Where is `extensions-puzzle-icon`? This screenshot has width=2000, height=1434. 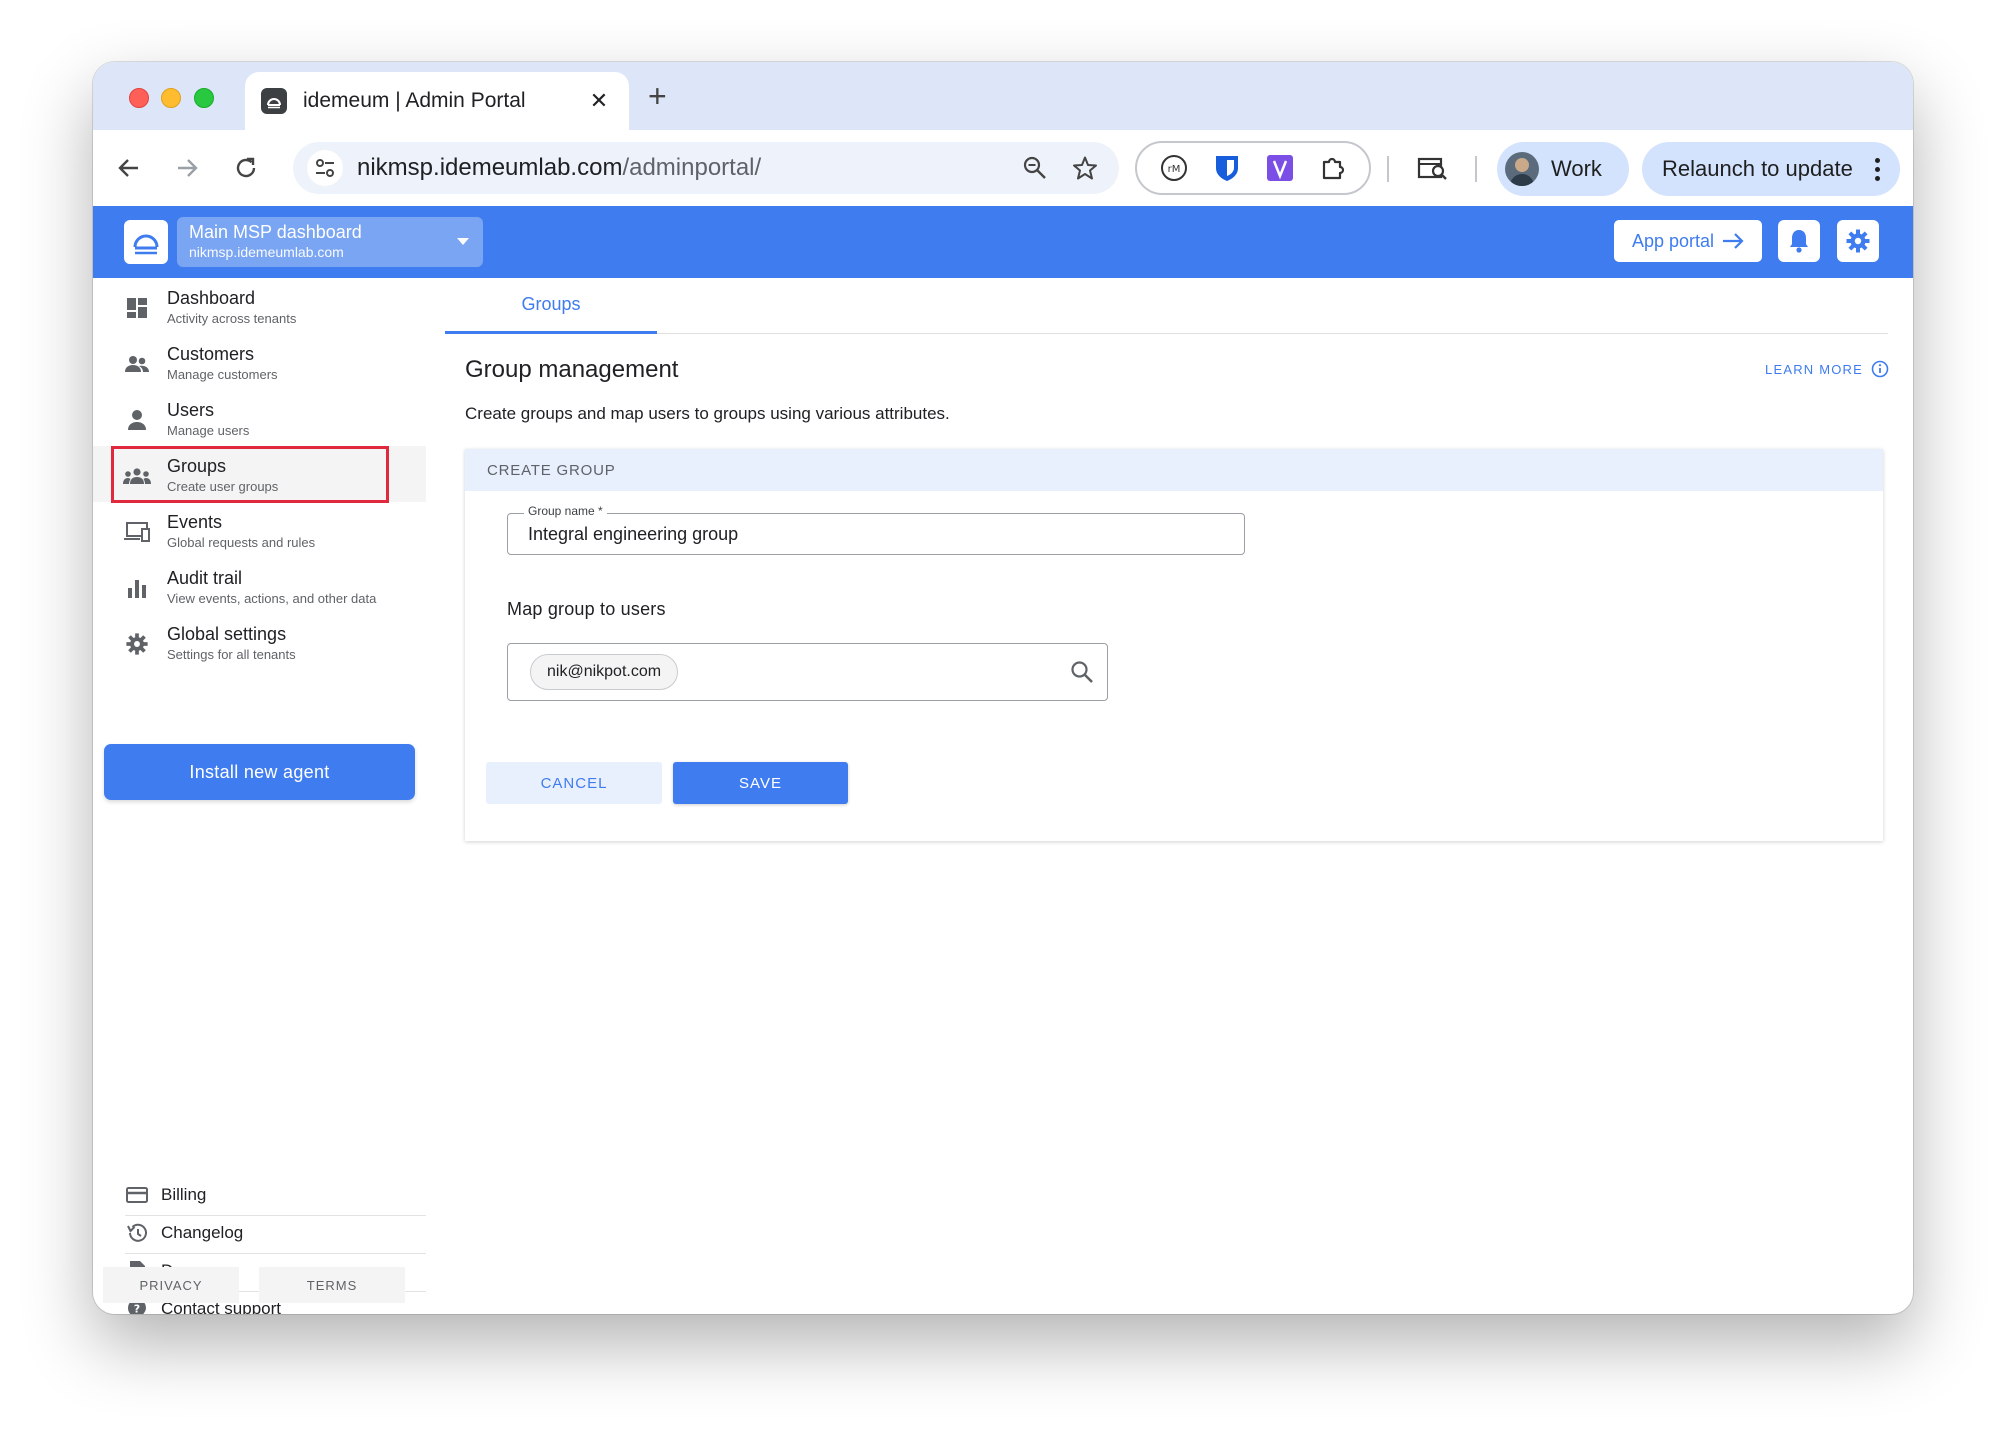 extensions-puzzle-icon is located at coordinates (1333, 168).